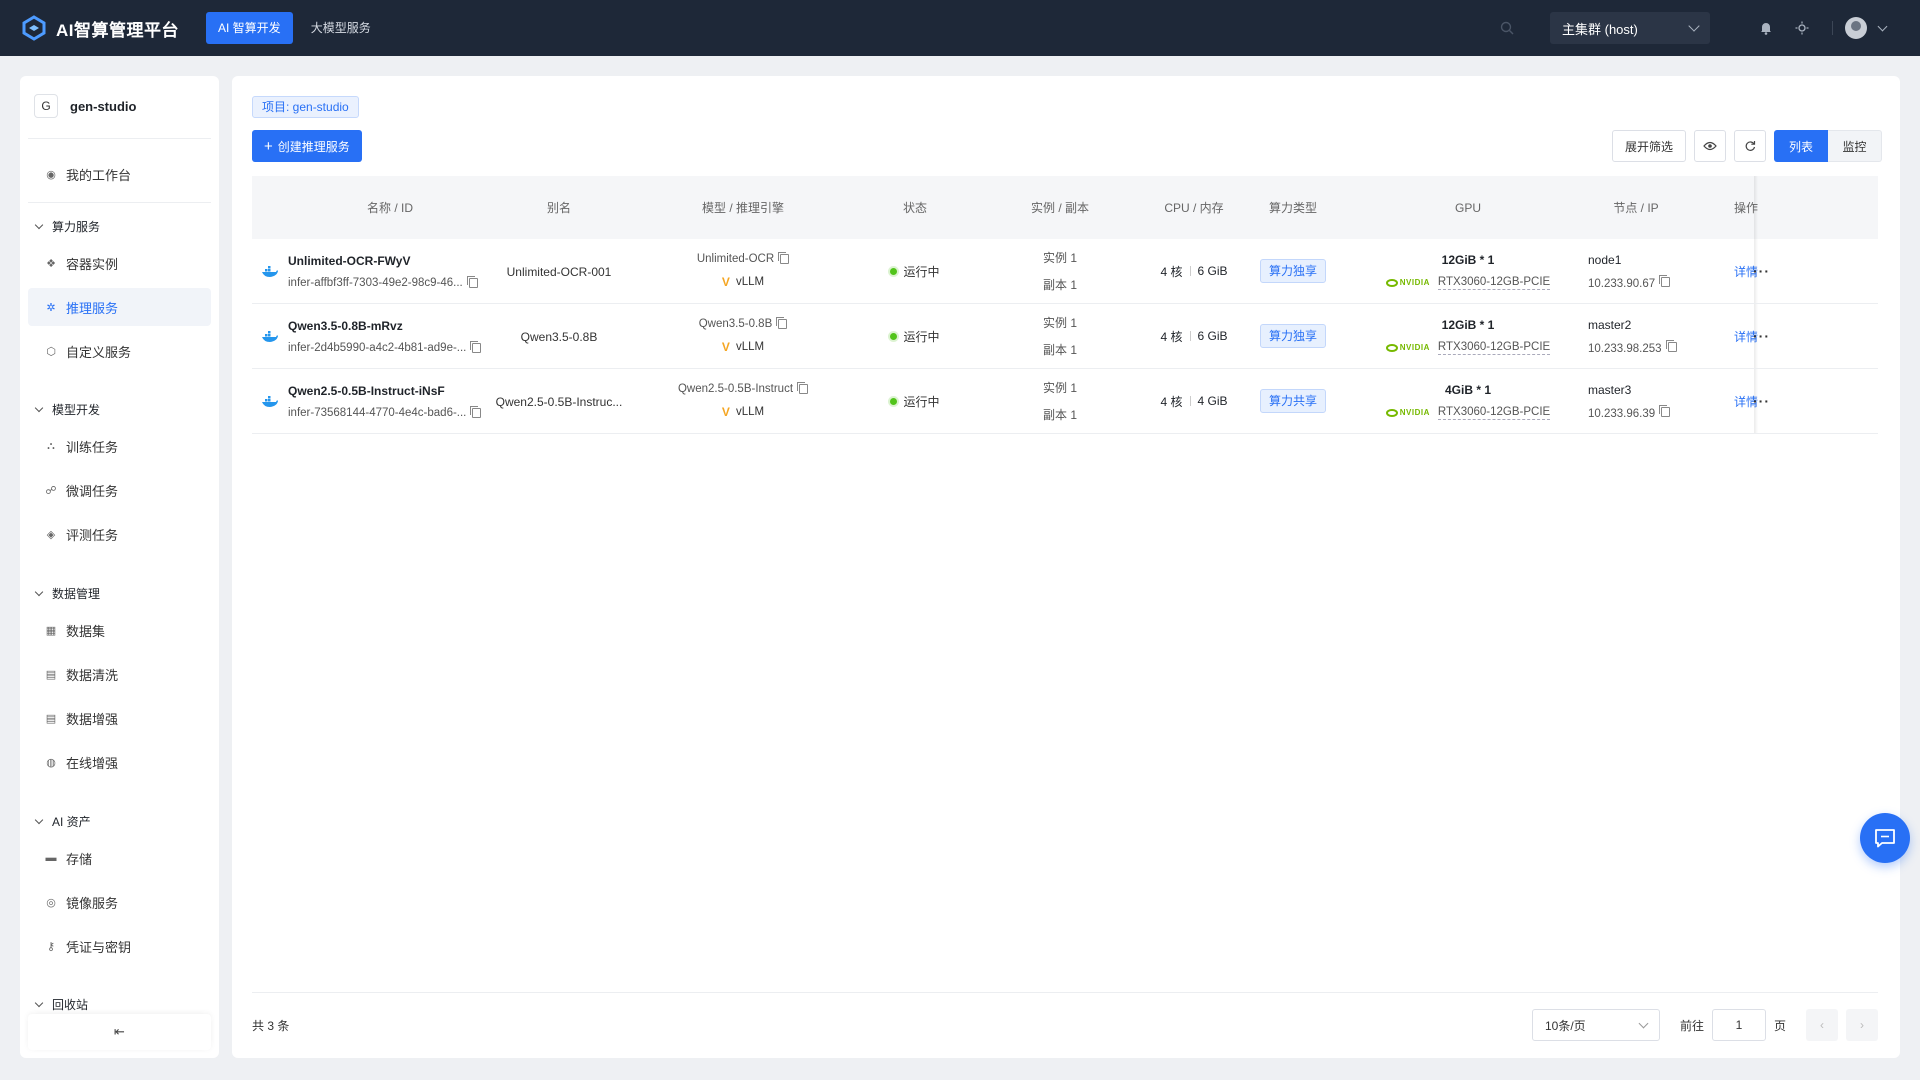 The image size is (1920, 1080). I want to click on sidebar-item-inference: ✲ 推理服务, so click(119, 307).